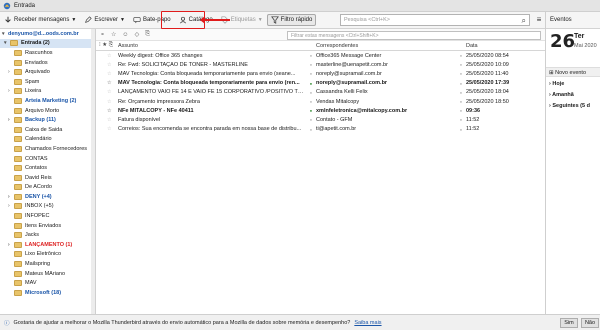 This screenshot has width=600, height=330. What do you see at coordinates (569, 323) in the screenshot?
I see `yes-button: Sim` at bounding box center [569, 323].